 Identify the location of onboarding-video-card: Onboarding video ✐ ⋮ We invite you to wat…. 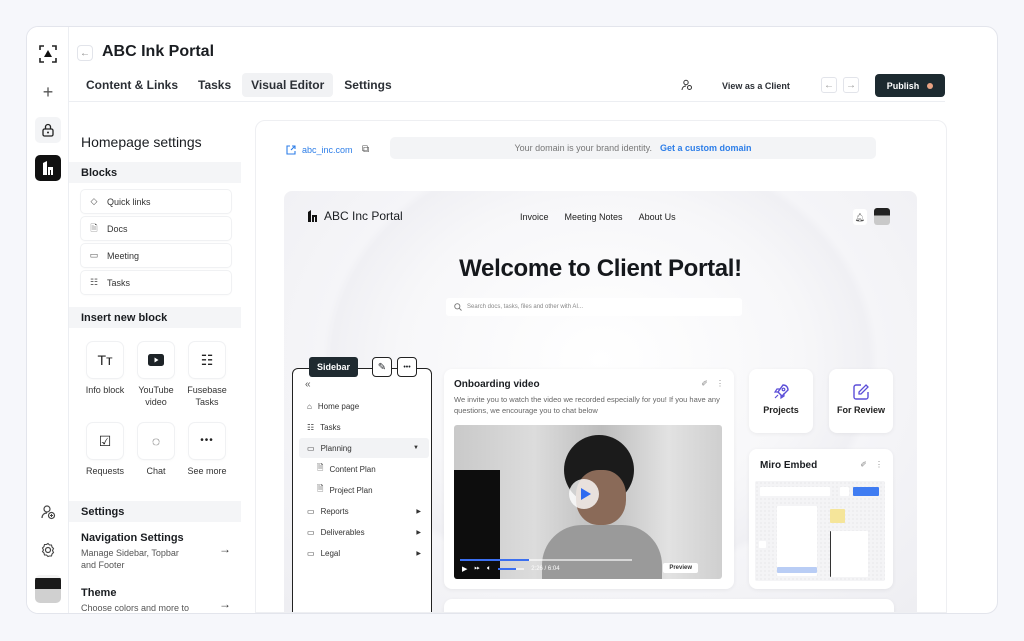
(589, 479).